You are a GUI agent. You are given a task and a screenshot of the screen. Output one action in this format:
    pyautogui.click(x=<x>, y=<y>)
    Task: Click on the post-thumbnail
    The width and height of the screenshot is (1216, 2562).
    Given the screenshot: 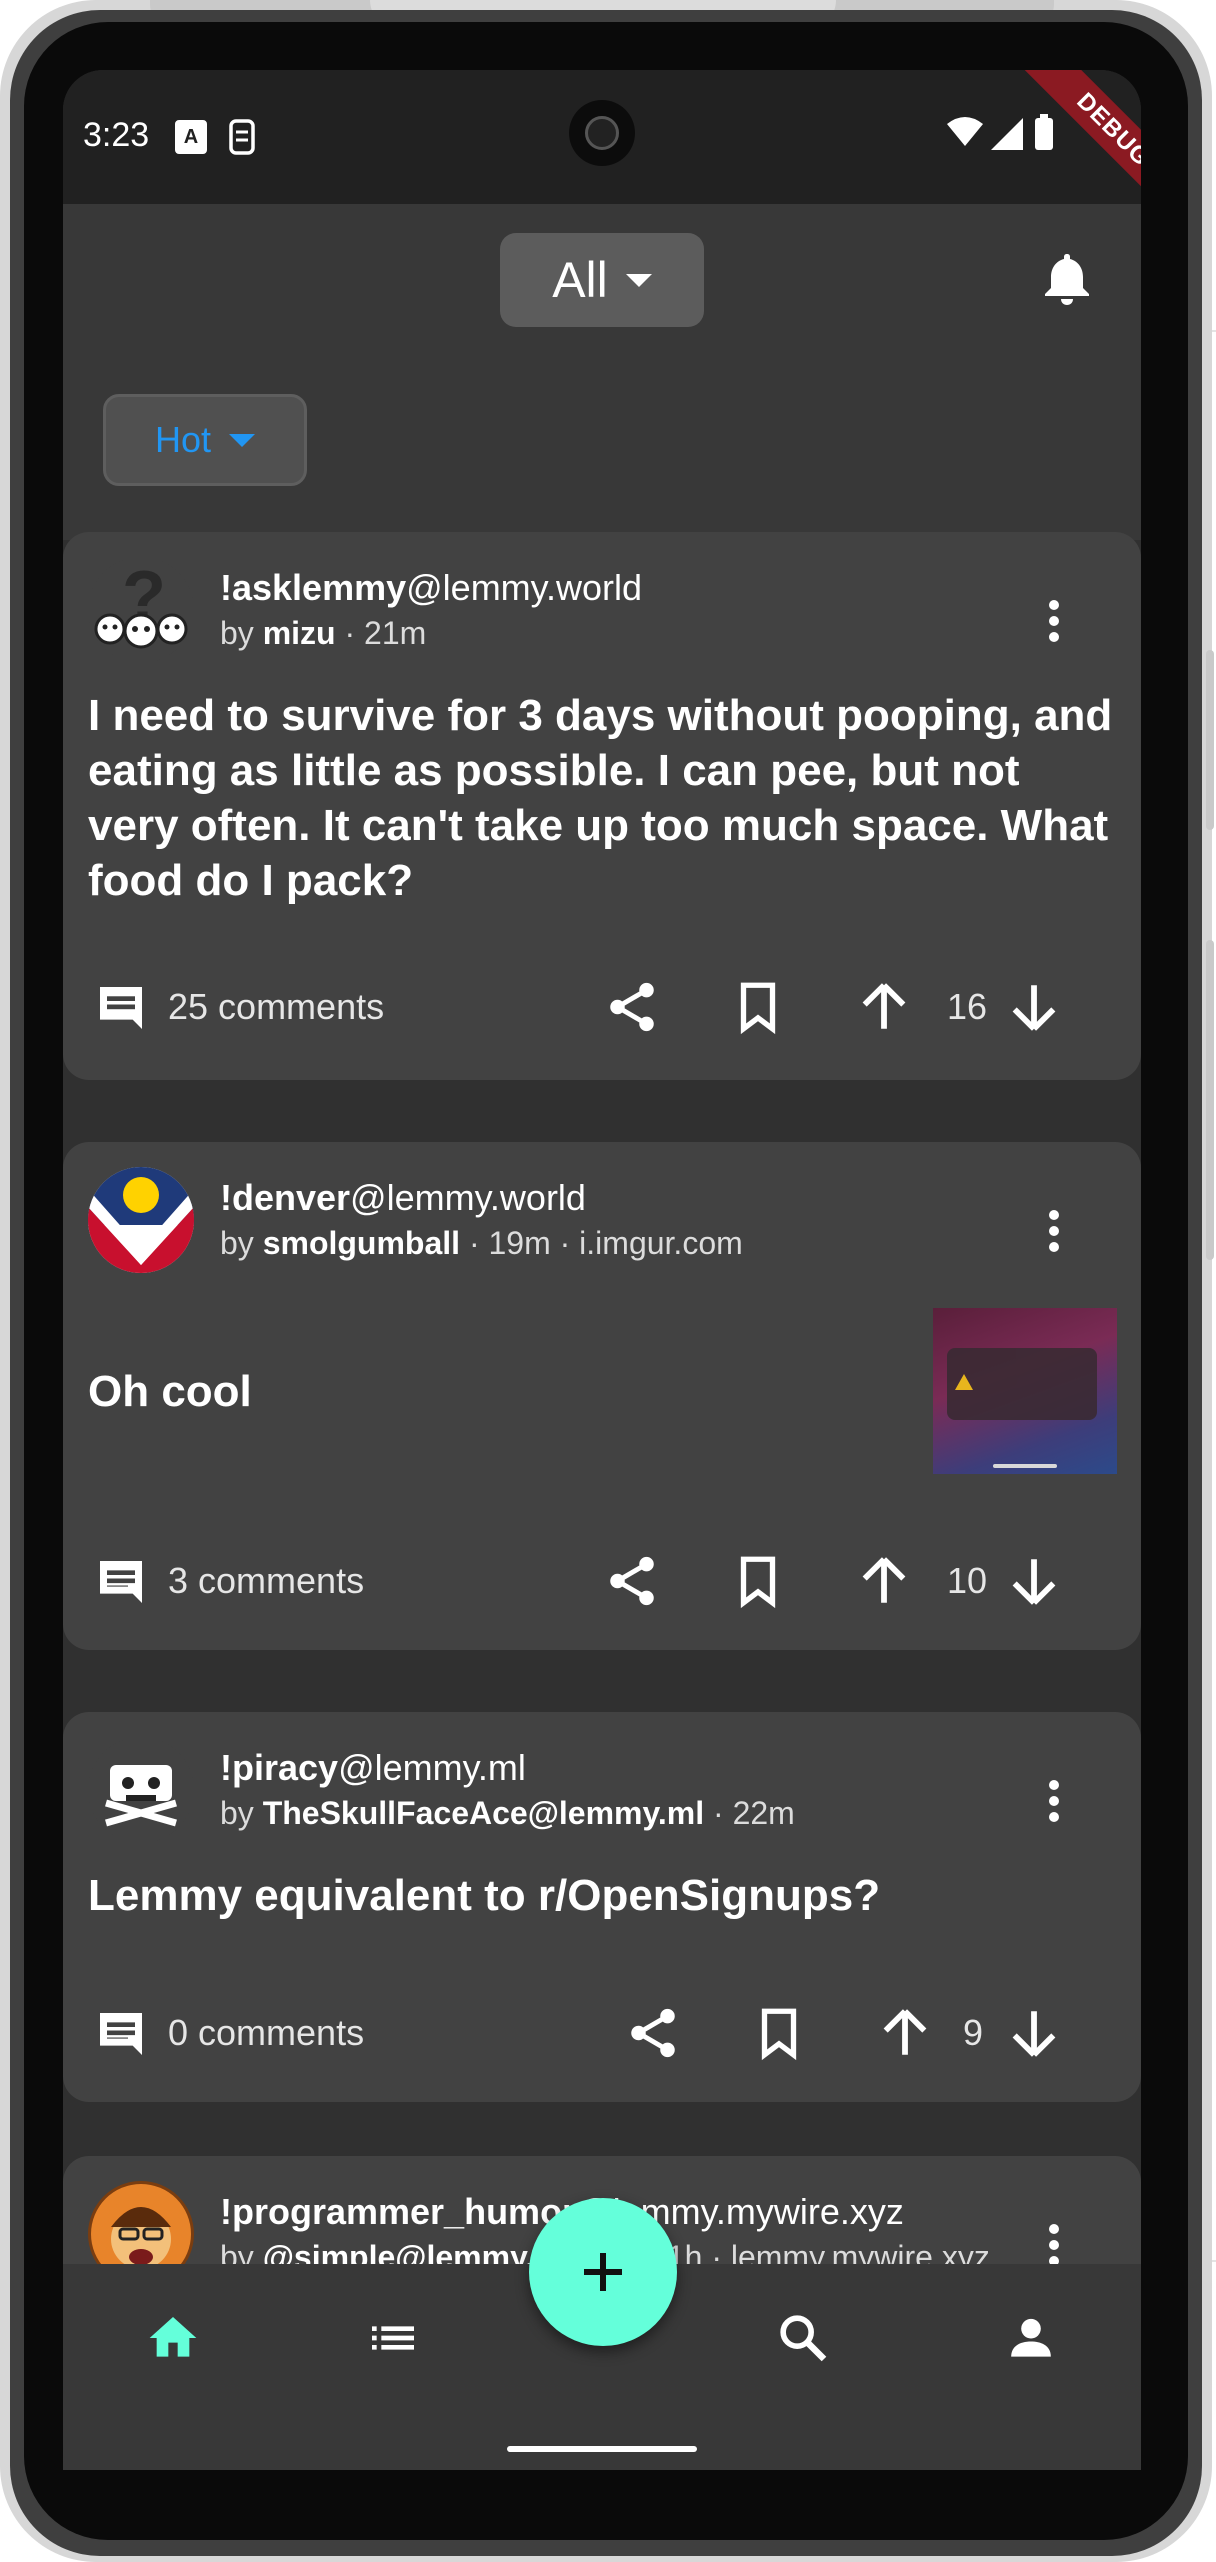 What is the action you would take?
    pyautogui.click(x=1025, y=1391)
    